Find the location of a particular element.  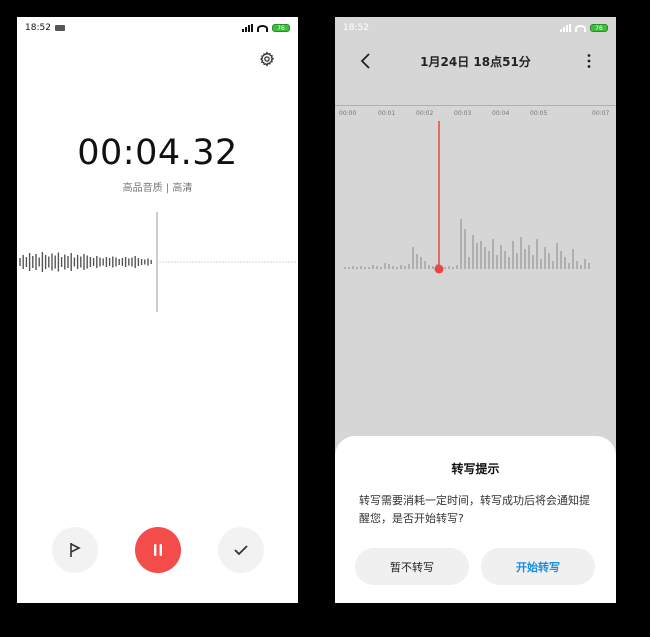

recording-title: 1月24日 18点51分 is located at coordinates (475, 62).